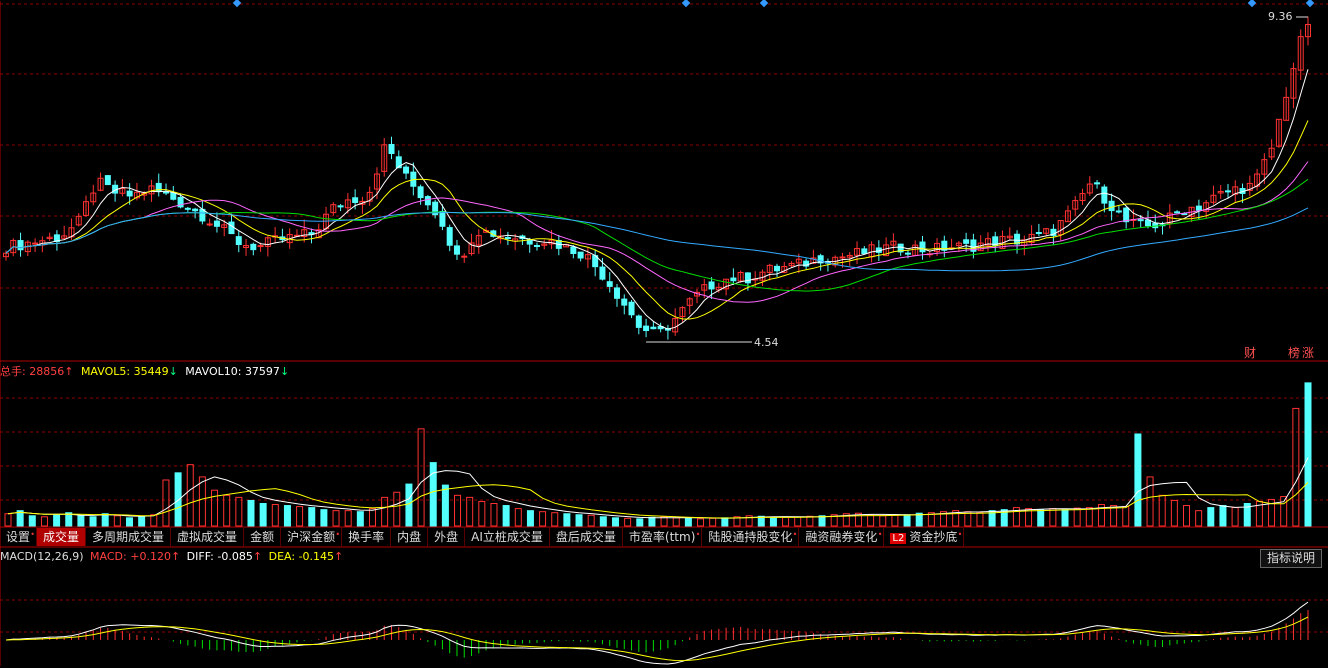  I want to click on tab-label: 换手率, so click(366, 537).